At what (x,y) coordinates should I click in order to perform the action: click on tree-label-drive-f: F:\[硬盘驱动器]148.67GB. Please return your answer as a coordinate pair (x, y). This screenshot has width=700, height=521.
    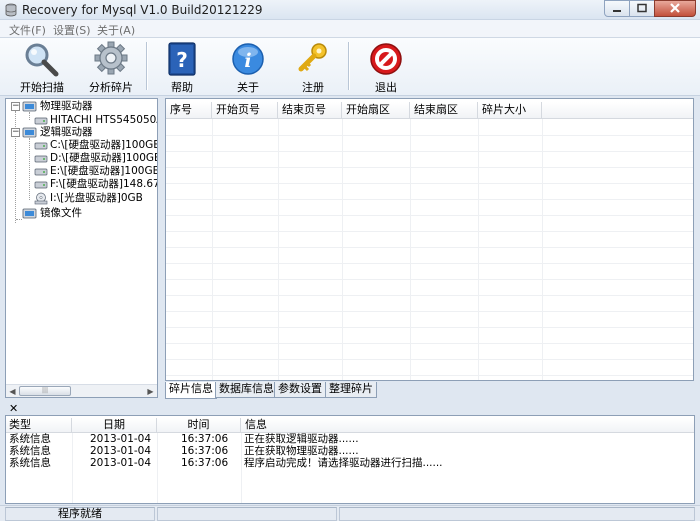
    Looking at the image, I should click on (103, 184).